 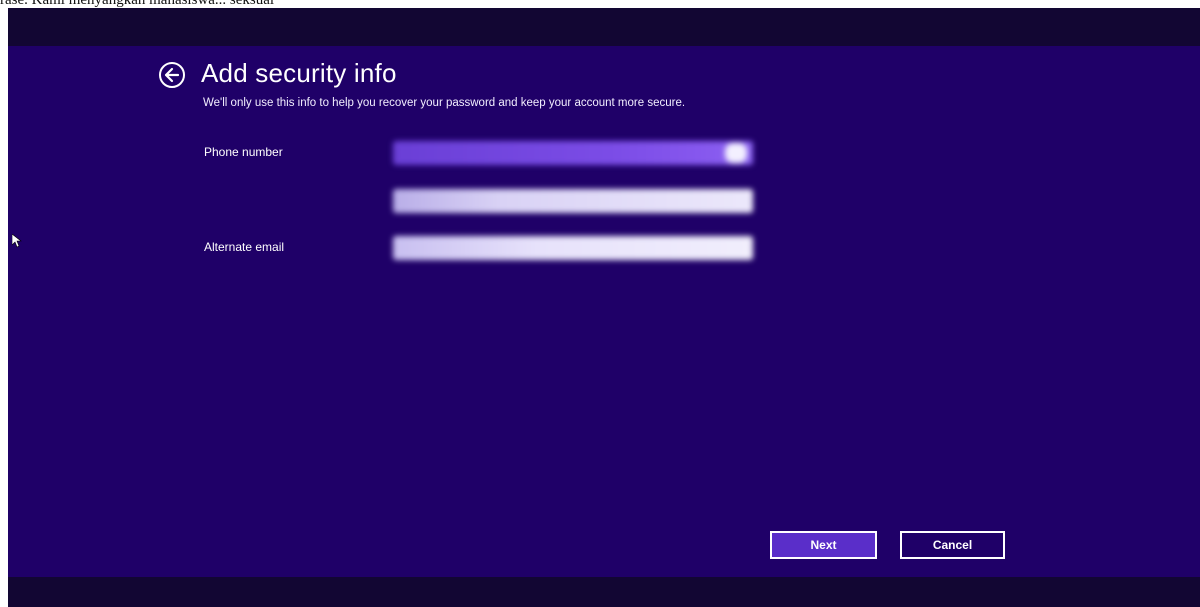 I want to click on alternate-email-input, so click(x=573, y=248).